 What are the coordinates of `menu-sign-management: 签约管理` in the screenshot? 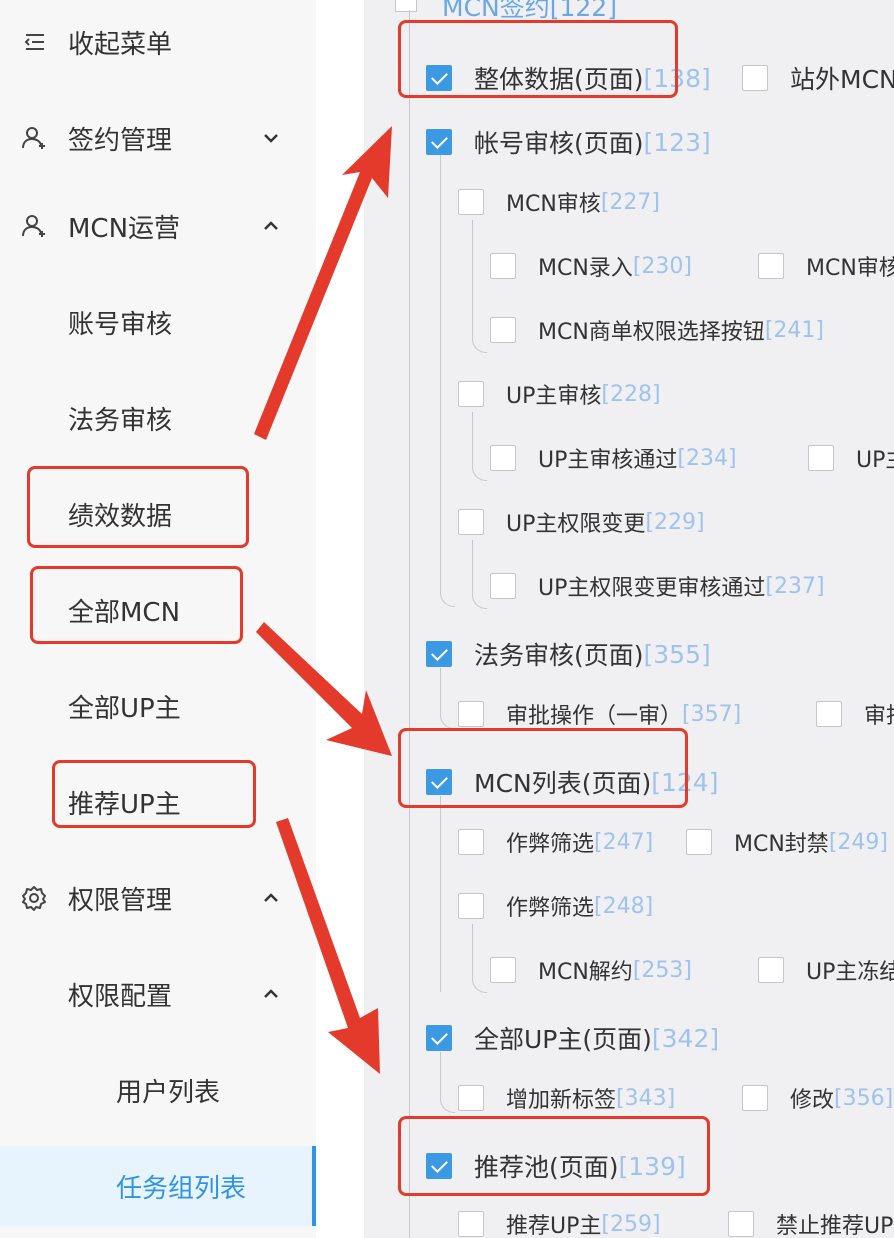 It's located at (158, 138).